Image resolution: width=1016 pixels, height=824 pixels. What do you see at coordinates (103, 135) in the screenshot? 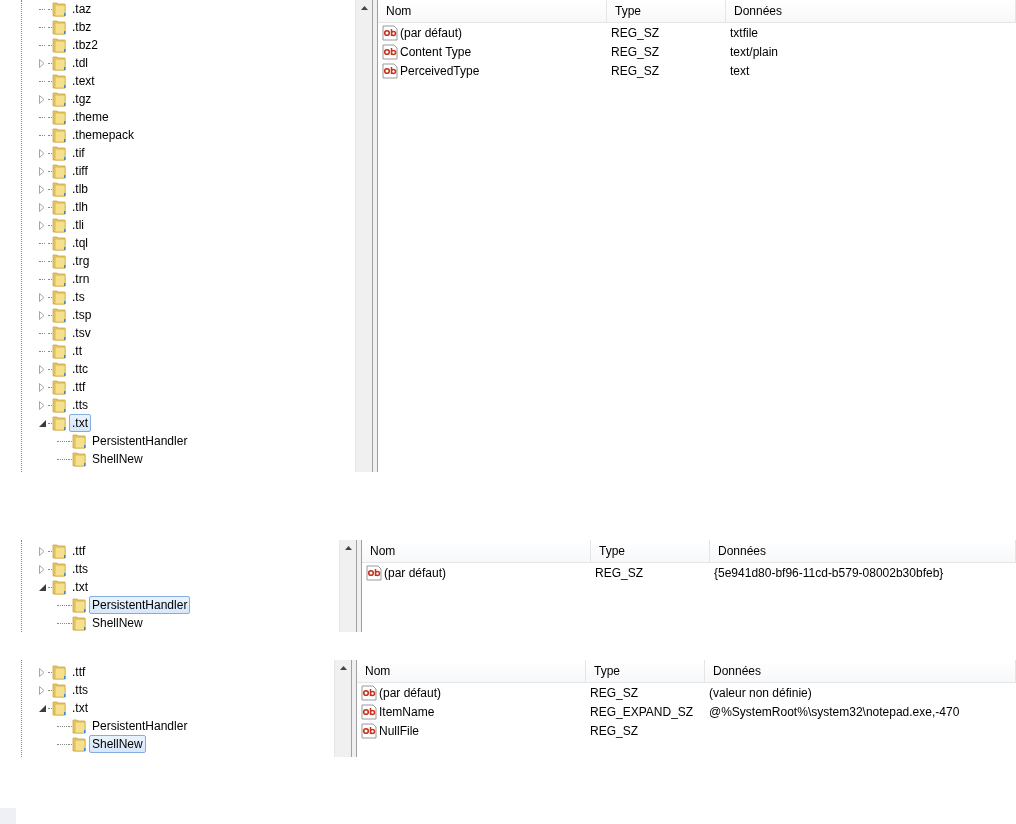
I see `tree-item: .themepack` at bounding box center [103, 135].